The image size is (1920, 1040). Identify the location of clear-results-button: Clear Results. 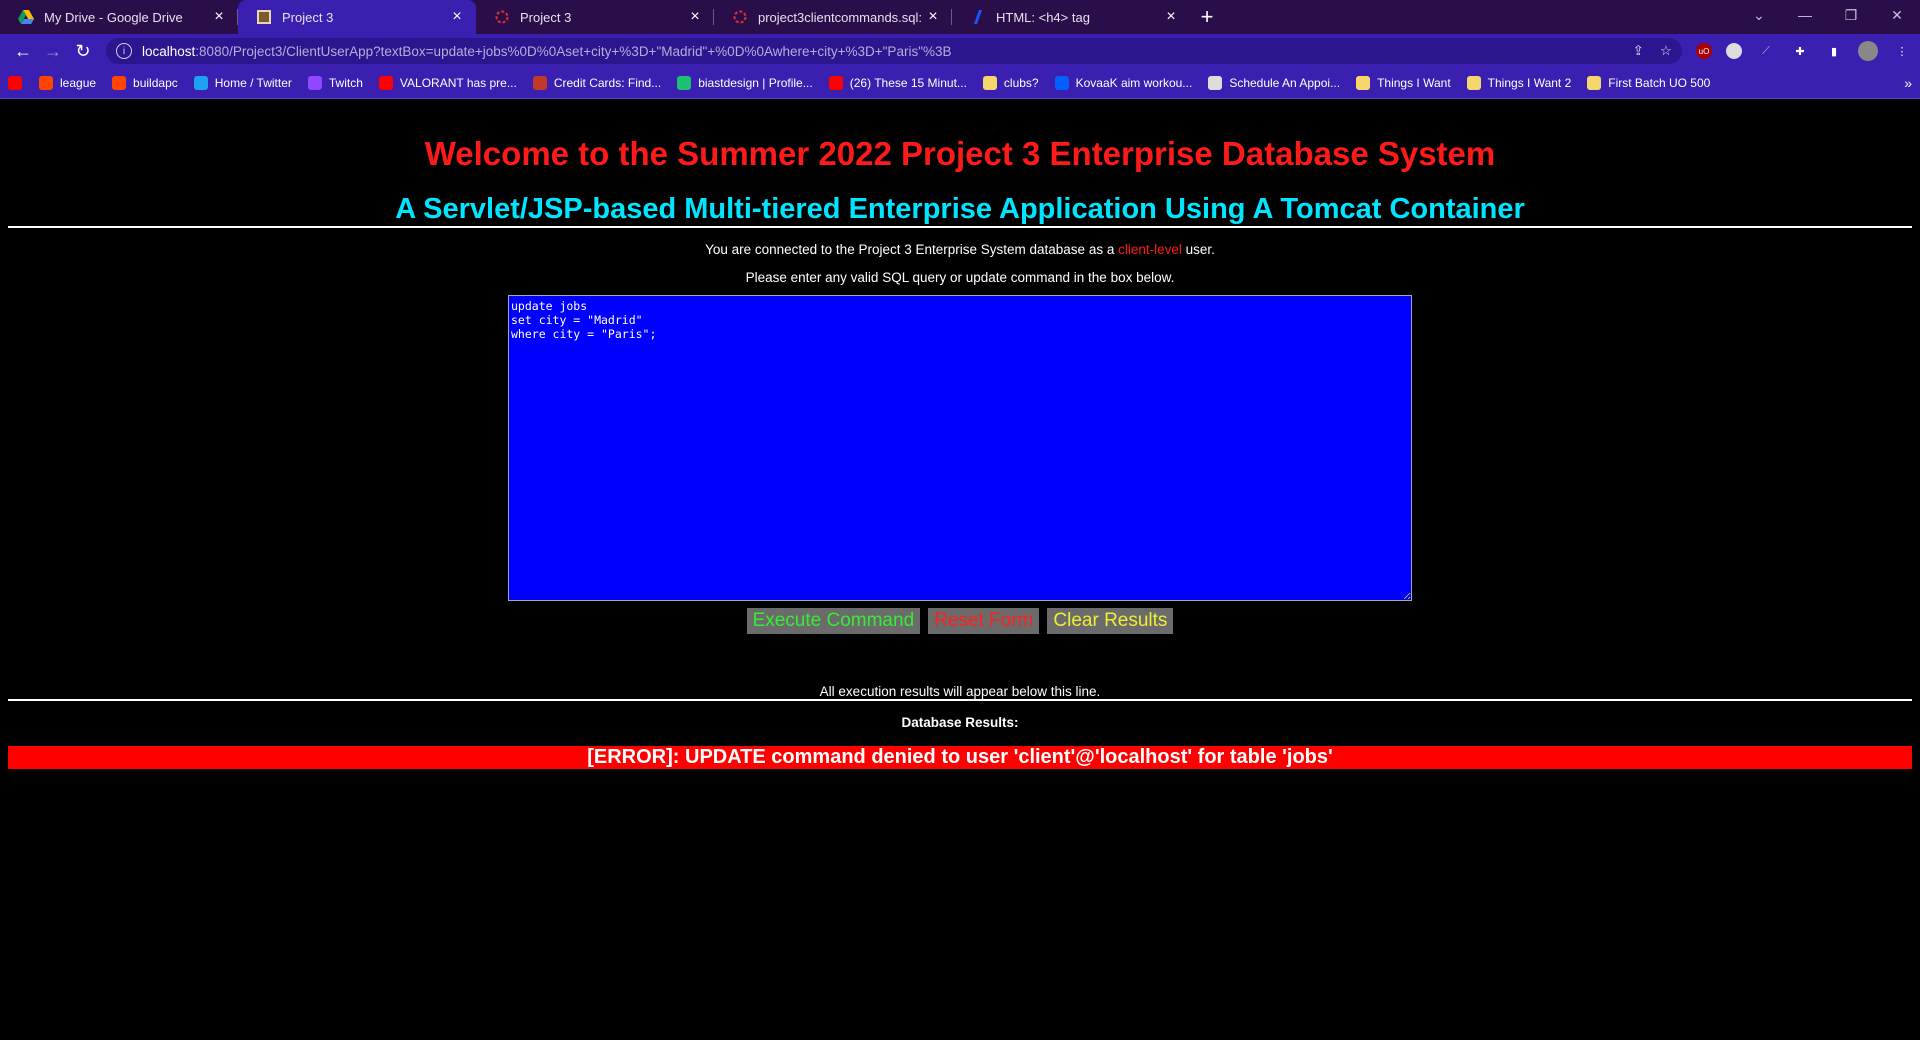
(1110, 621).